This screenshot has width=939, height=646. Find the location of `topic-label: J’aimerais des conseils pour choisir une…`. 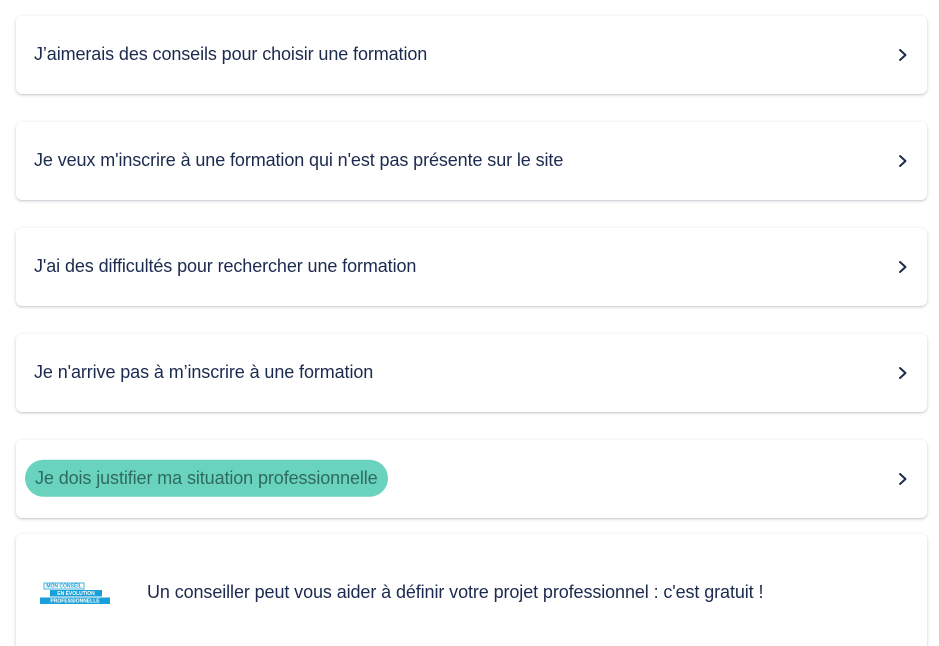

topic-label: J’aimerais des conseils pour choisir une… is located at coordinates (231, 54).